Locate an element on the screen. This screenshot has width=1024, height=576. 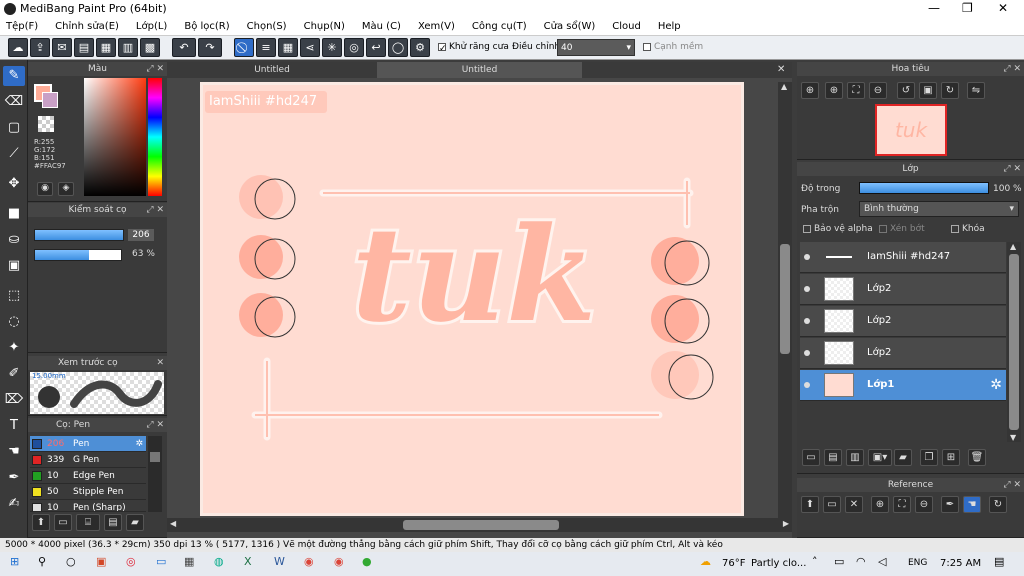
layer-row: Lớp1 ✲ is located at coordinates (903, 385).